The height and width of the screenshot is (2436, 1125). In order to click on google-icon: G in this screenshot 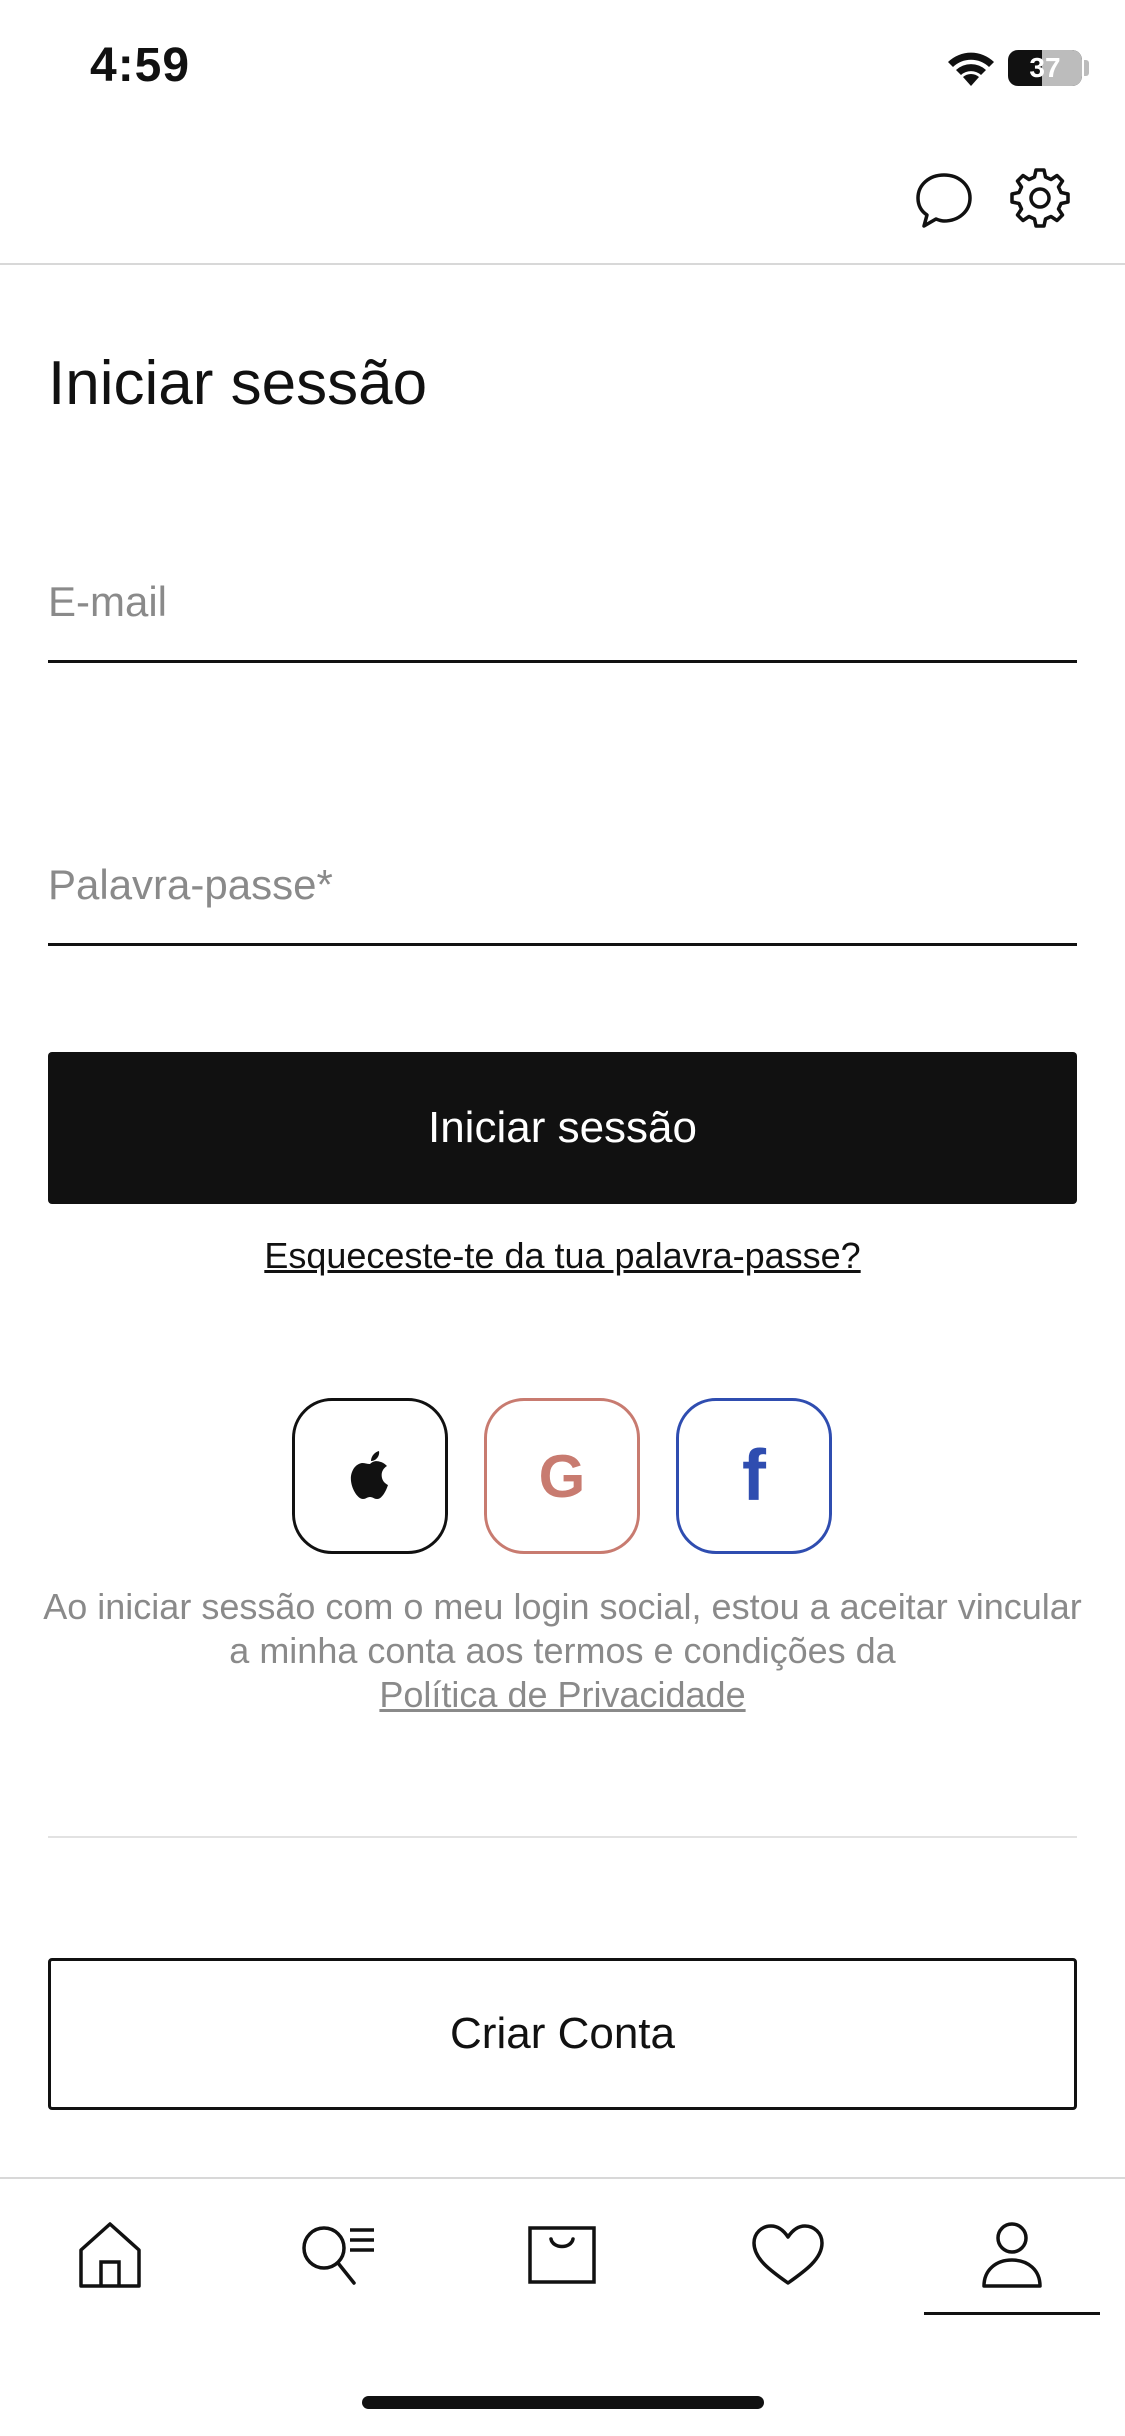, I will do `click(562, 1476)`.